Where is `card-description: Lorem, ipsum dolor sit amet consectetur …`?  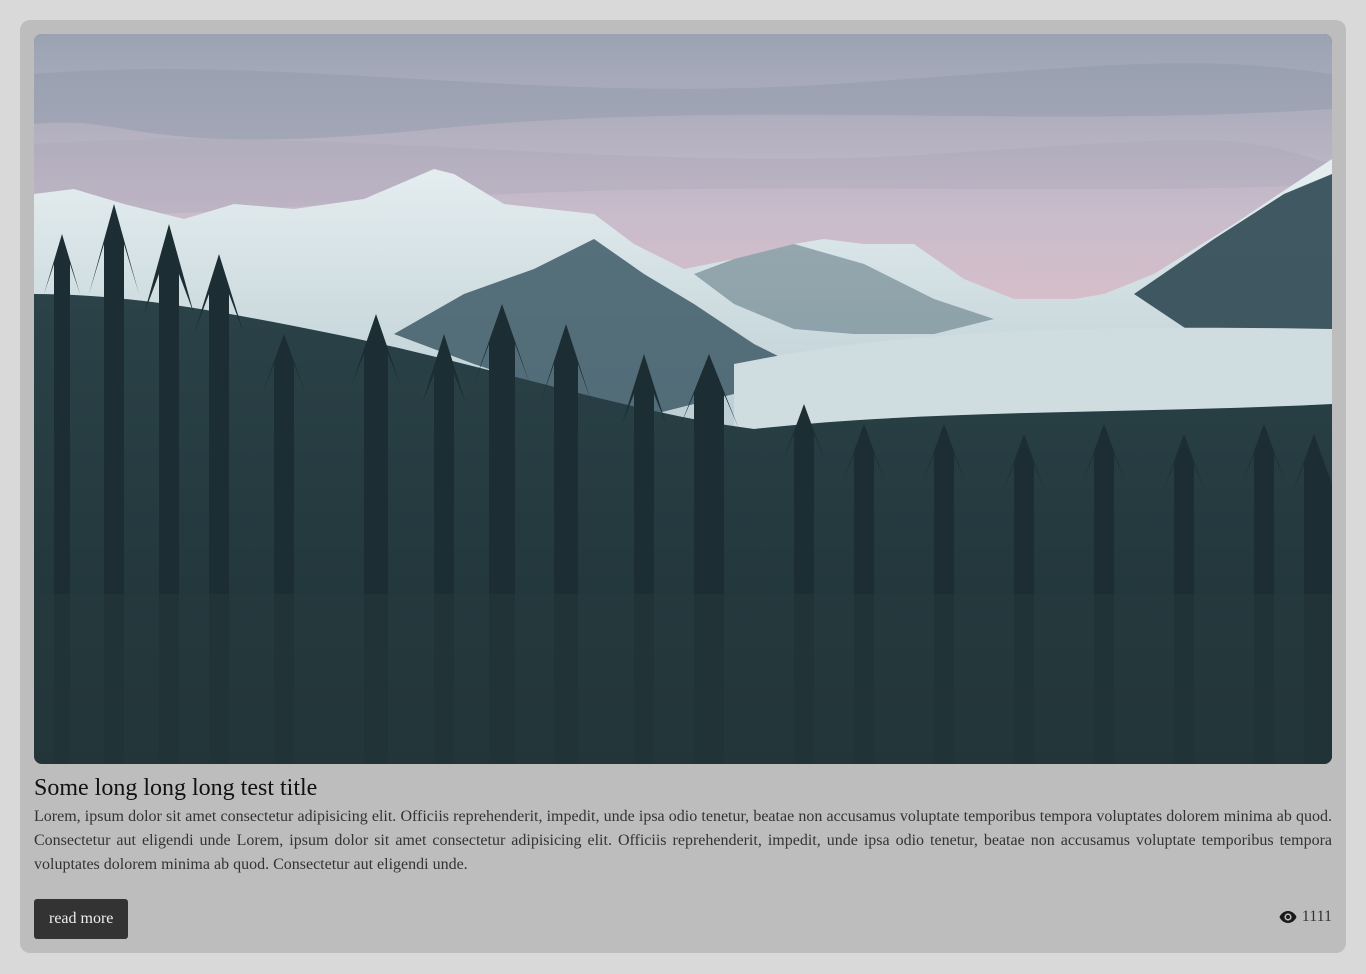
card-description: Lorem, ipsum dolor sit amet consectetur … is located at coordinates (683, 840).